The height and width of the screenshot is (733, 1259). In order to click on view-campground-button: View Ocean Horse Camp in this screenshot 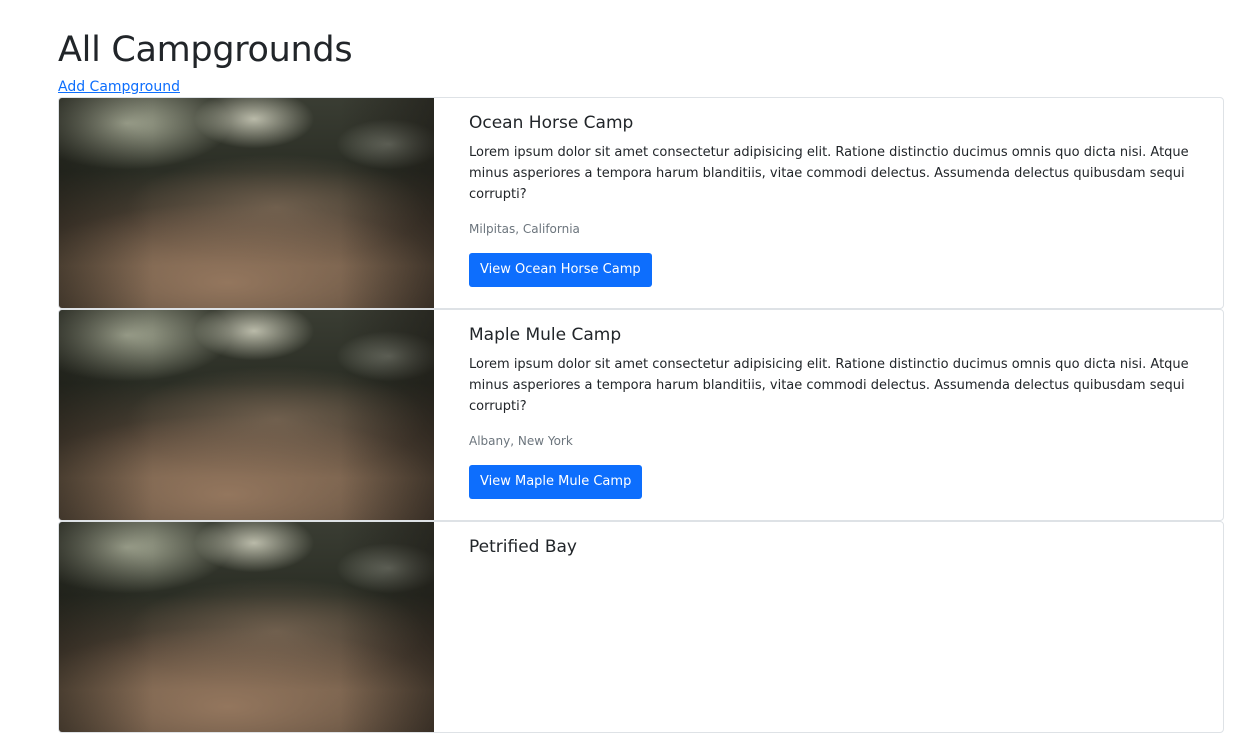, I will do `click(560, 270)`.